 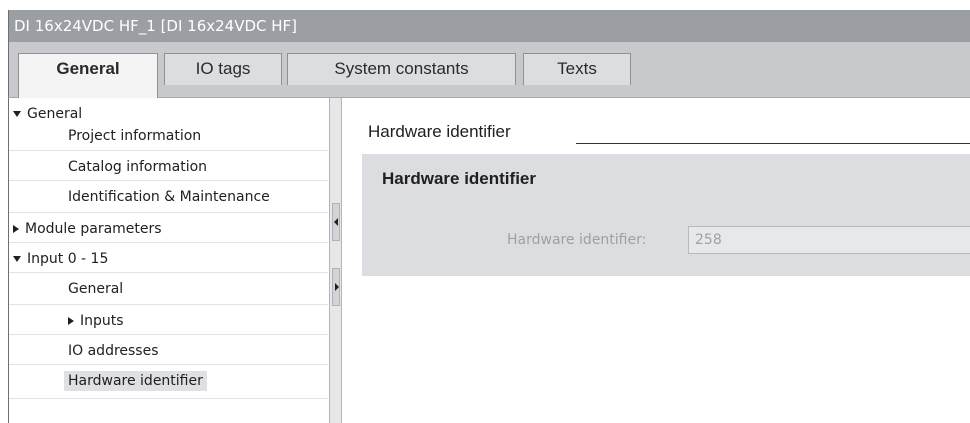 What do you see at coordinates (223, 69) in the screenshot?
I see `tab-io-tags: IO tags` at bounding box center [223, 69].